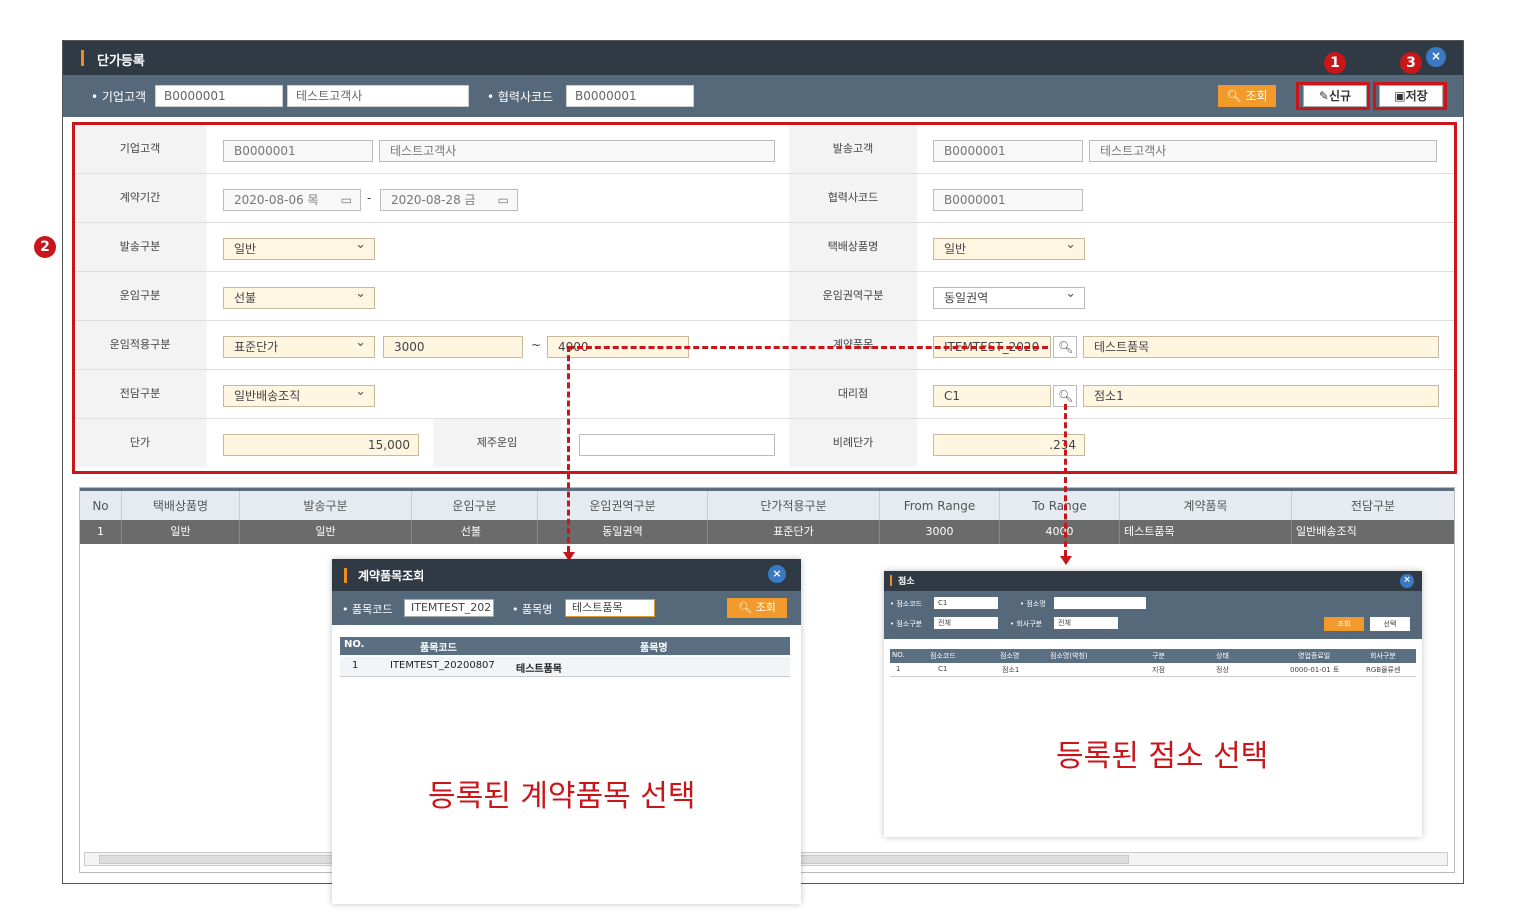 This screenshot has height=924, width=1525. I want to click on popup-title: 계약품목조회, so click(391, 576).